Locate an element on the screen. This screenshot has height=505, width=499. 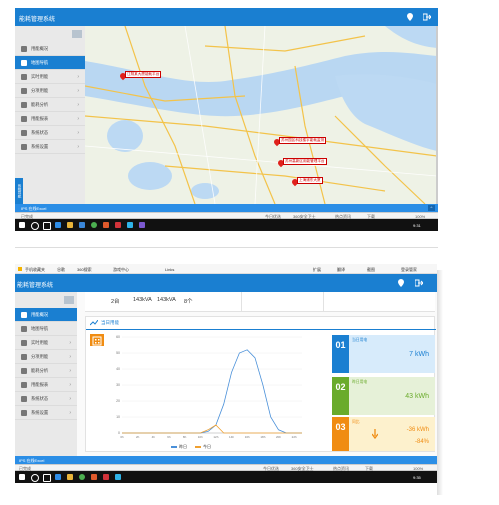
list-icon is located at coordinates (24, 90).